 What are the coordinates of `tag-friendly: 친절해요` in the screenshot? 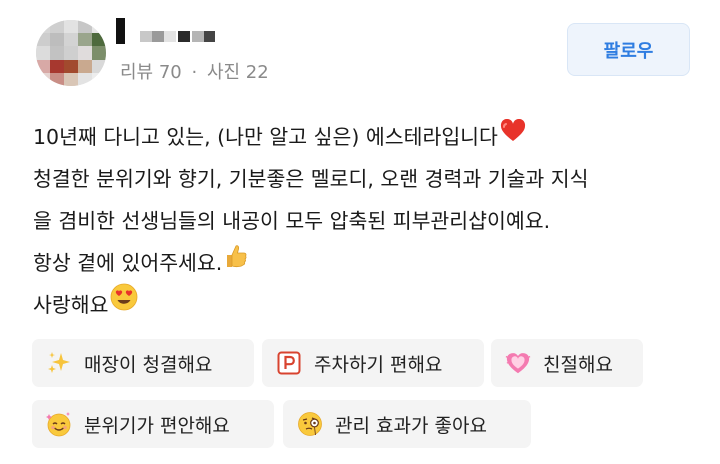 It's located at (567, 363).